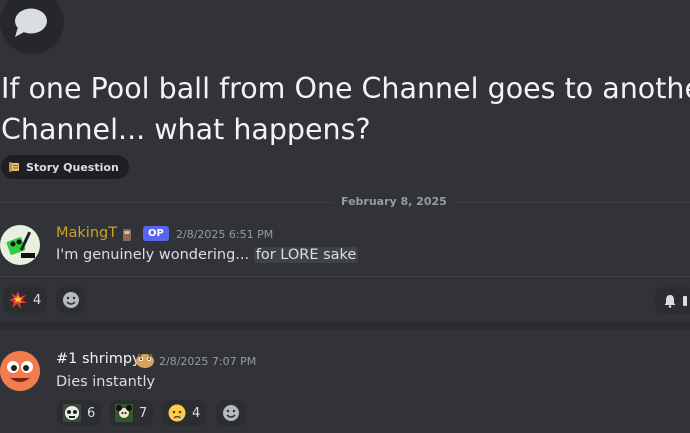  What do you see at coordinates (72, 413) in the screenshot?
I see `skull-character-emoji` at bounding box center [72, 413].